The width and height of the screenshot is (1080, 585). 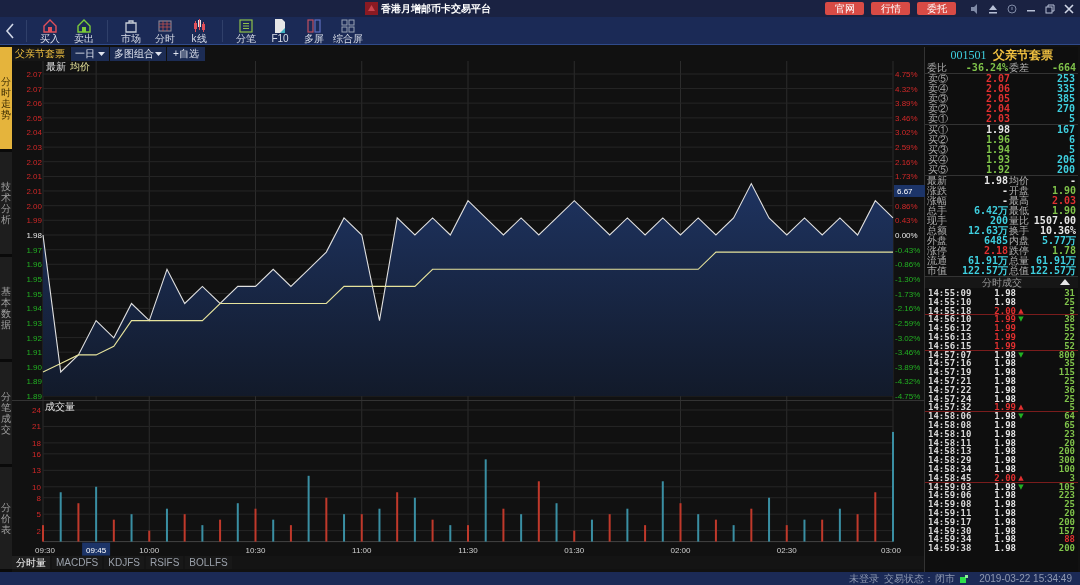 I want to click on side-tab: 分时走势, so click(x=6, y=99).